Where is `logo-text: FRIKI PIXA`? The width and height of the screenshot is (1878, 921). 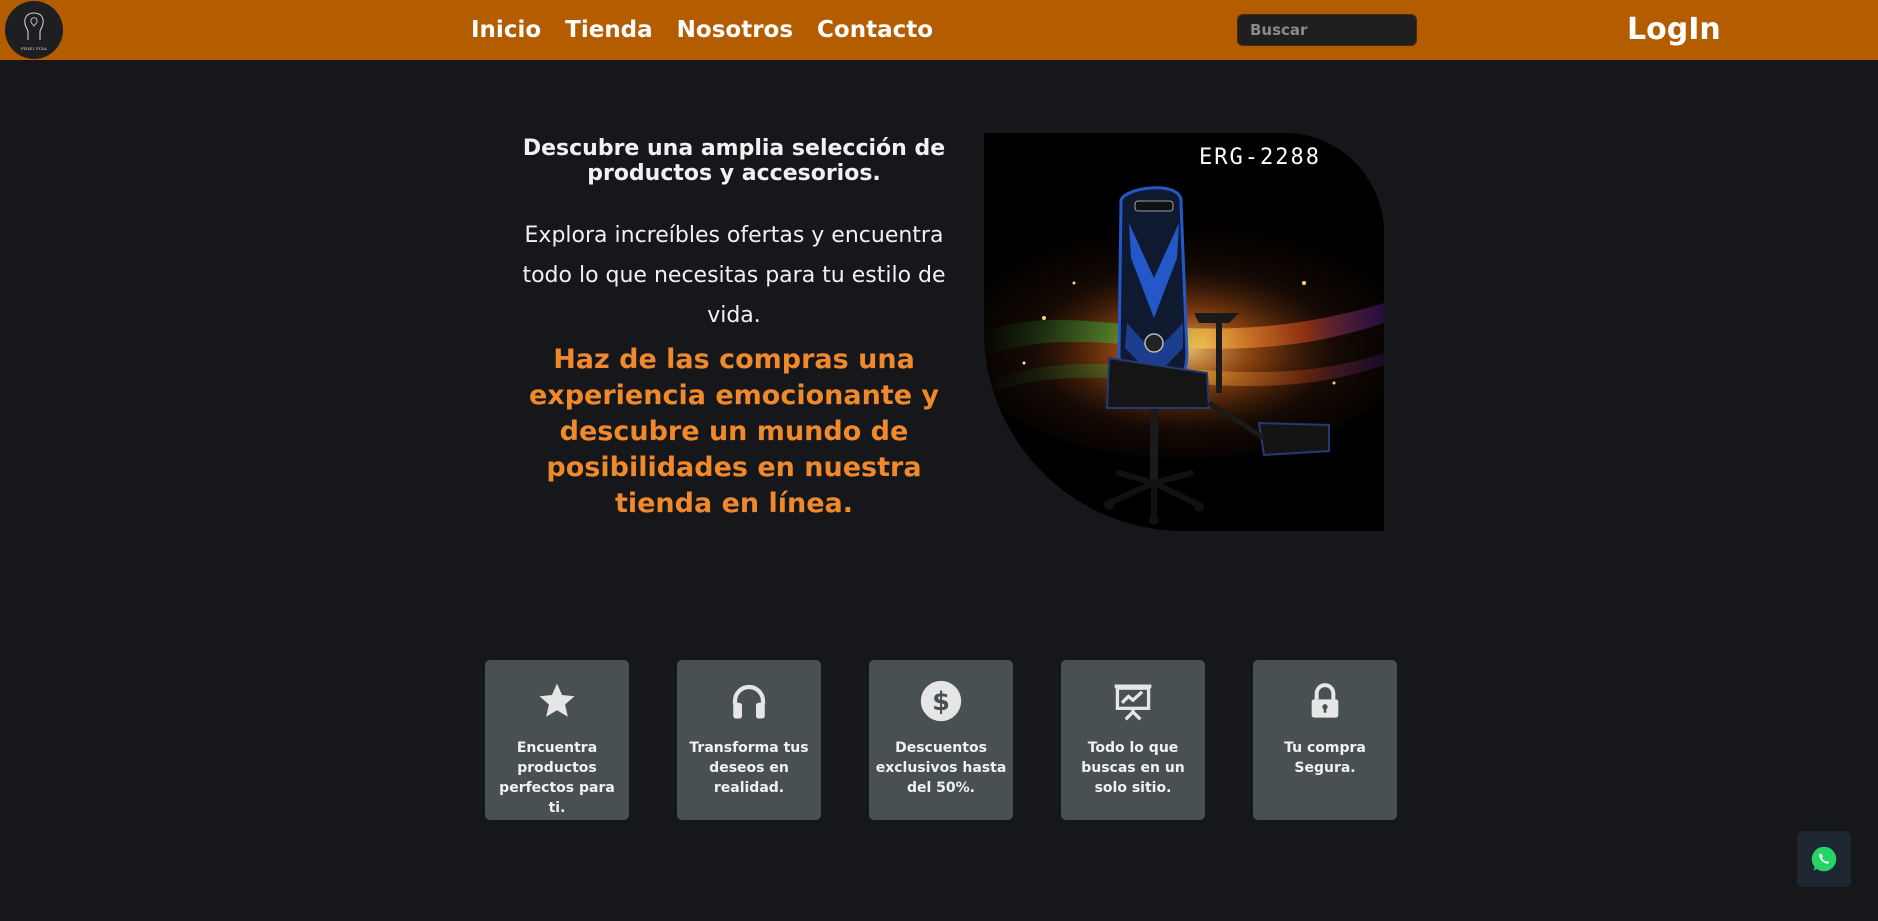 logo-text: FRIKI PIXA is located at coordinates (34, 48).